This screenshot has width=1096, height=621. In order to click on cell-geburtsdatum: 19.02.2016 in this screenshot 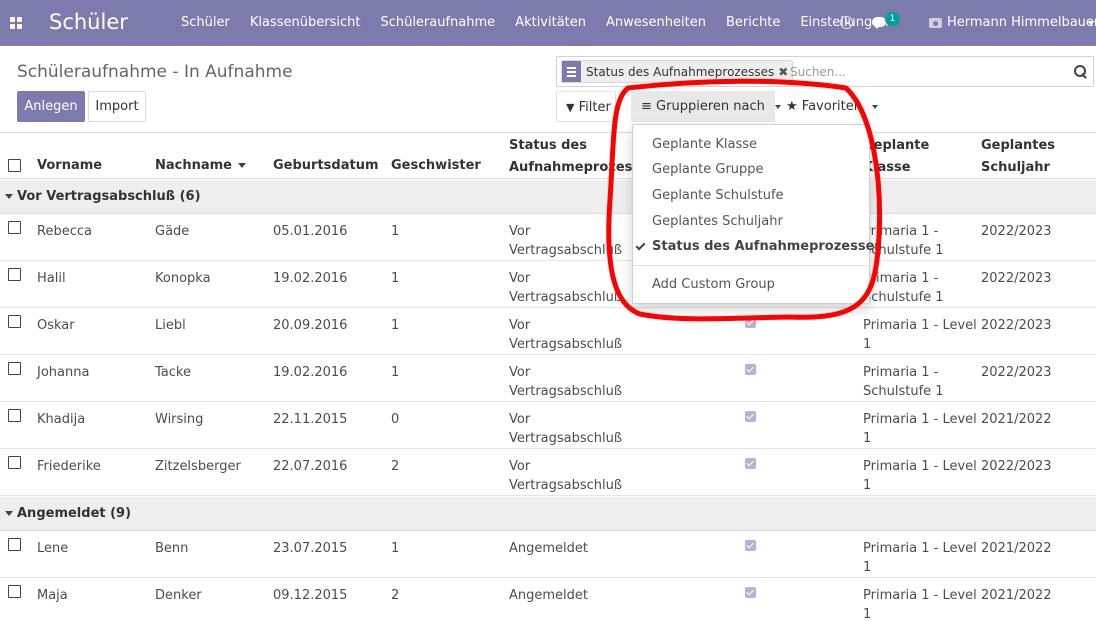, I will do `click(310, 278)`.